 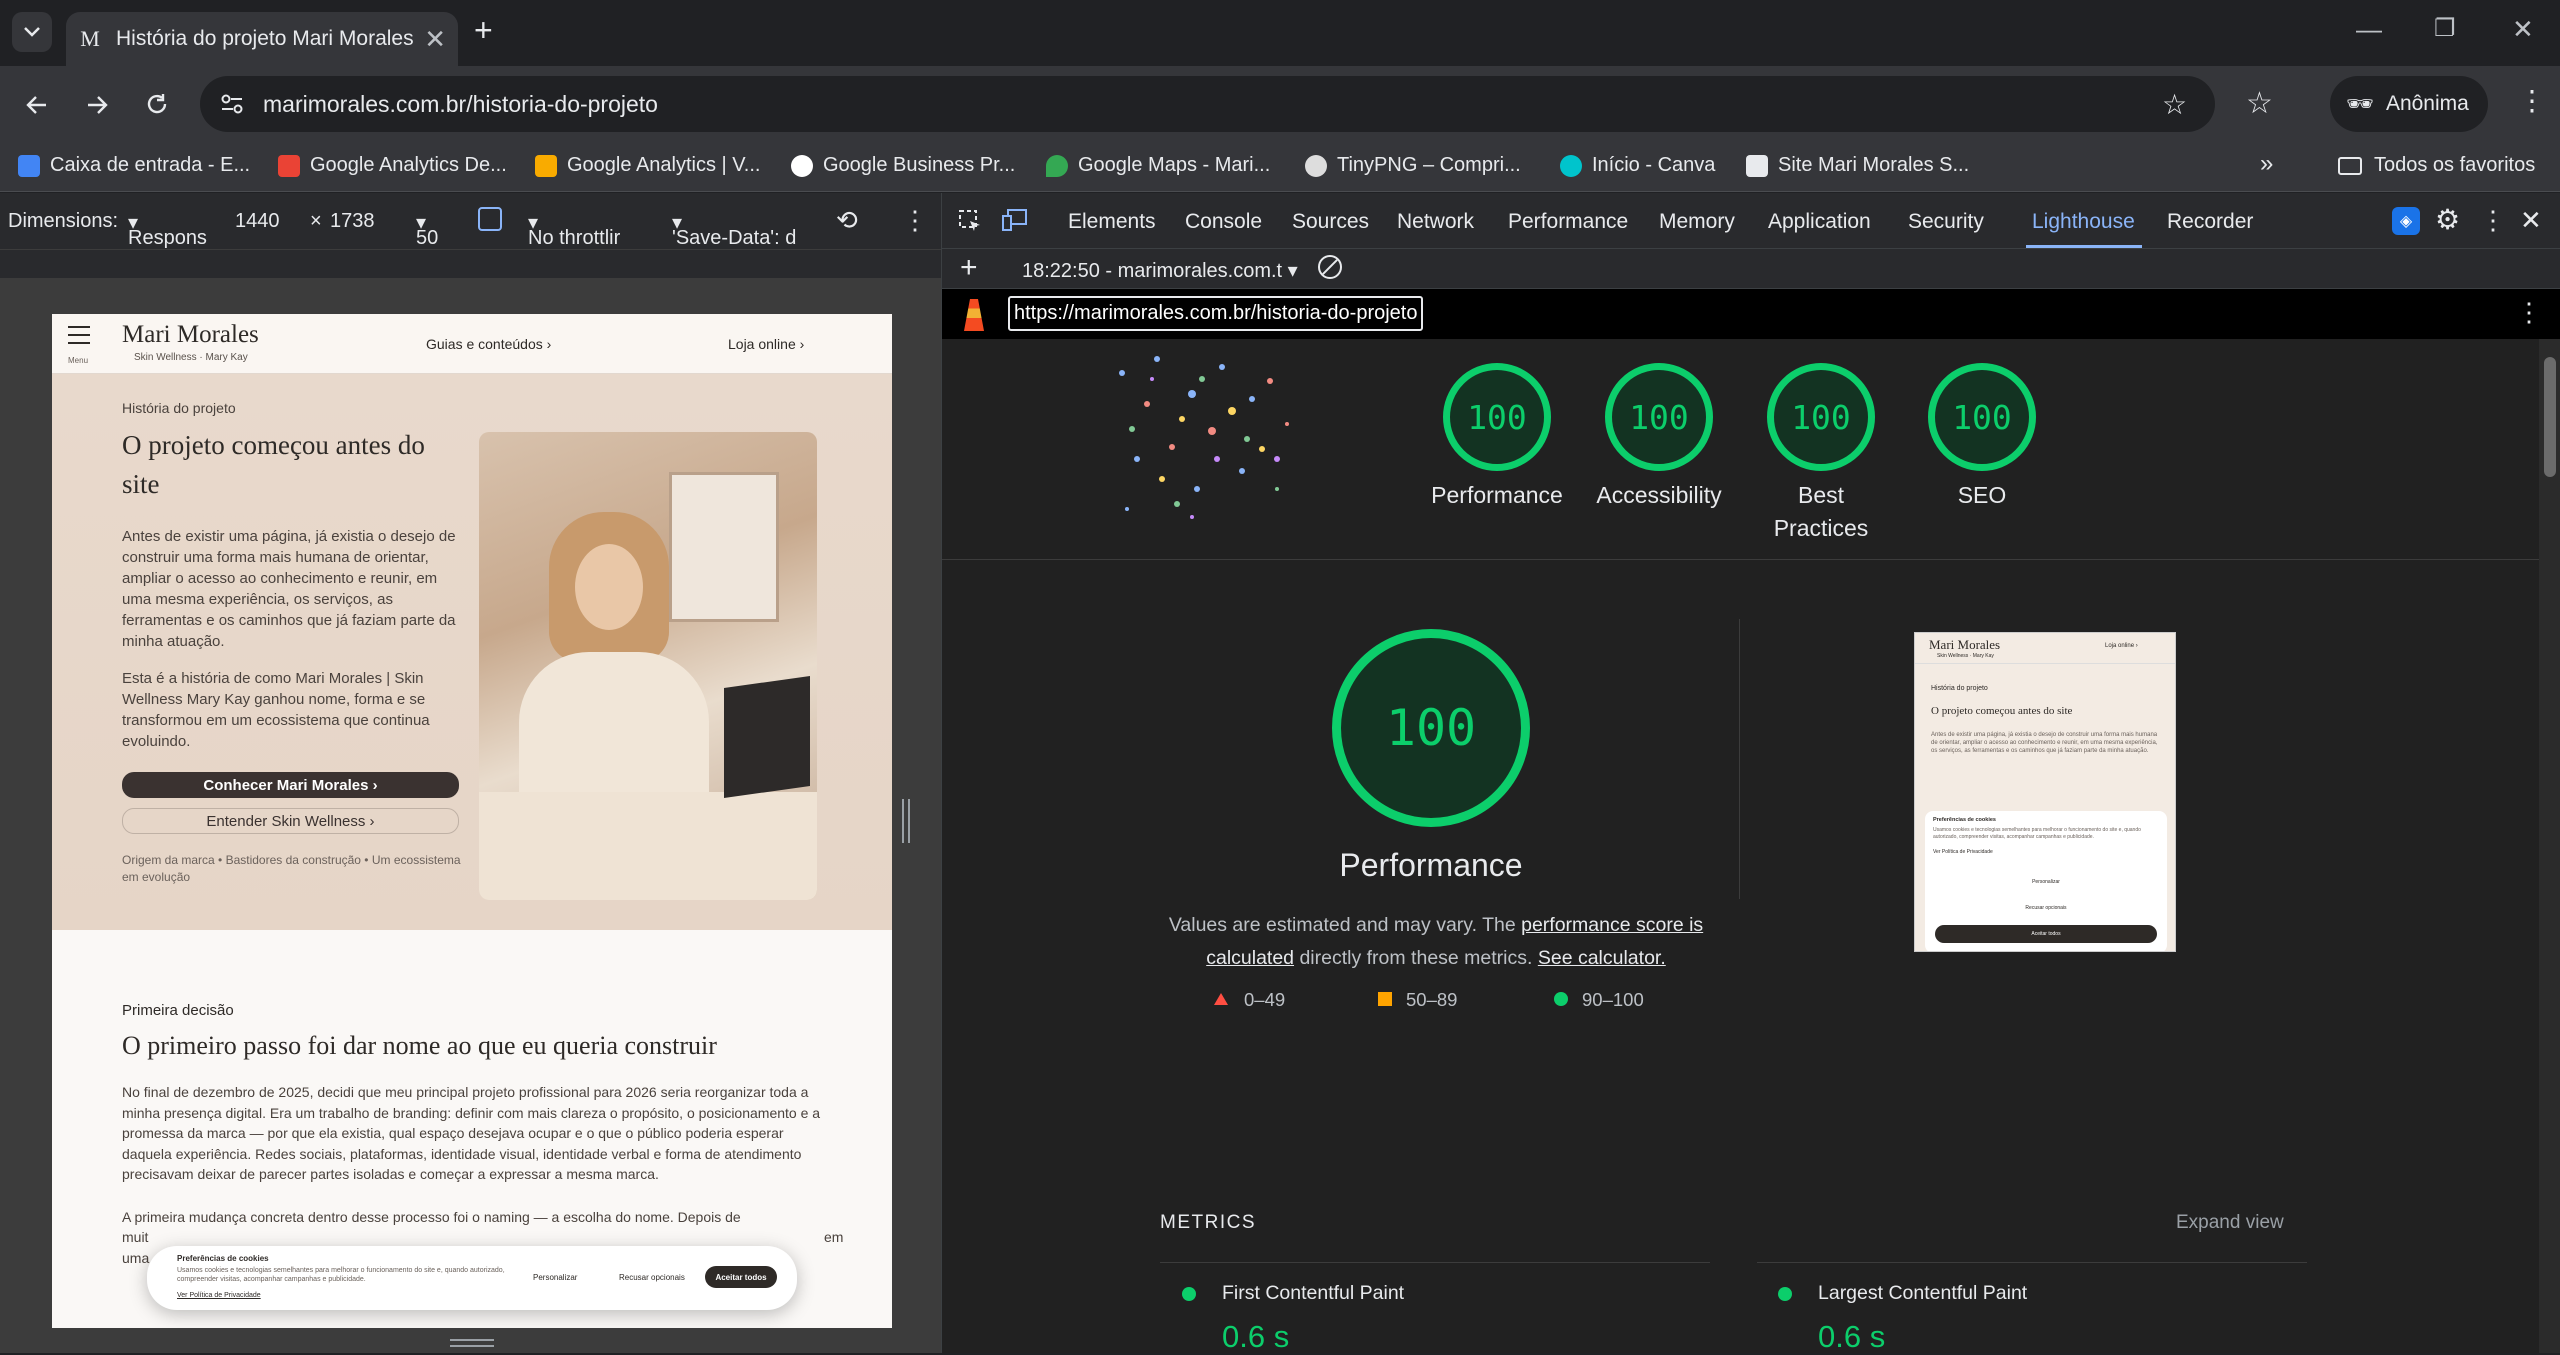 What do you see at coordinates (1435, 1262) in the screenshot?
I see `metrics-divider-left` at bounding box center [1435, 1262].